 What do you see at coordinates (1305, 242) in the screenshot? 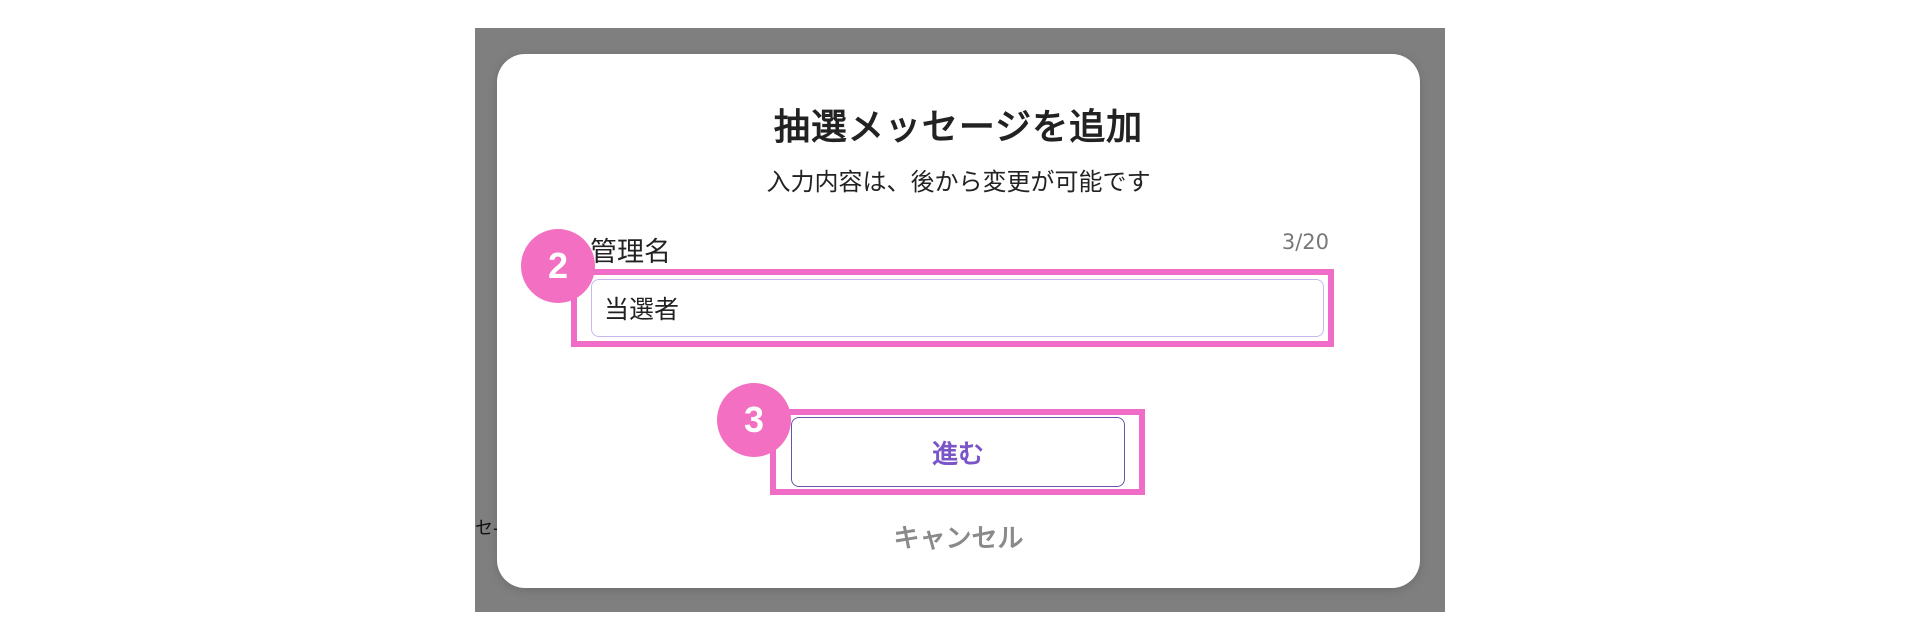
I see `character-counter: 3/20` at bounding box center [1305, 242].